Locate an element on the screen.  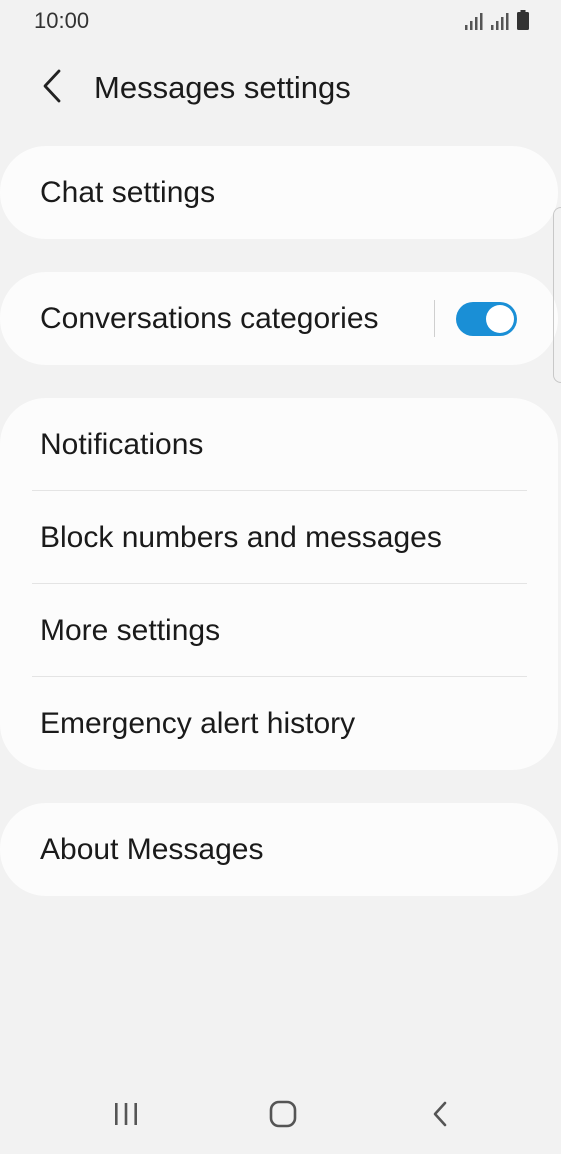
conversations-categories-item: Conversations categories is located at coordinates (279, 318).